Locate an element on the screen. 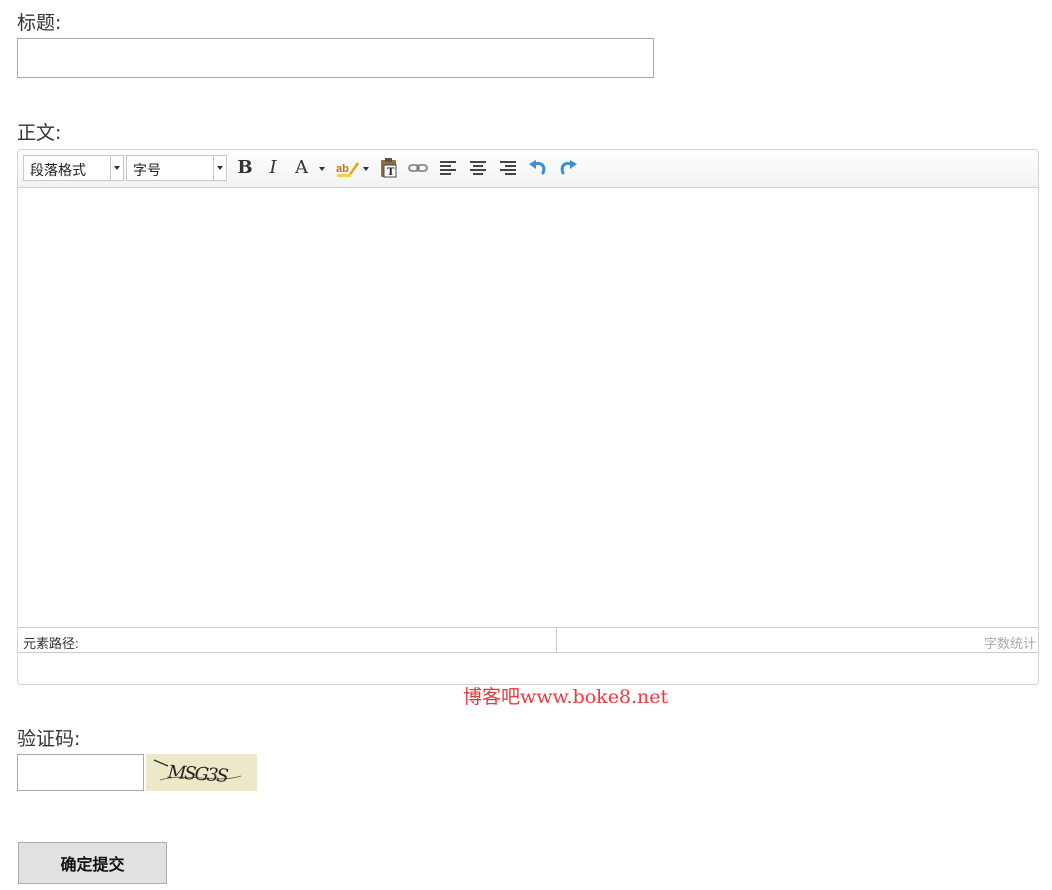  word-count: 字数统计 is located at coordinates (1009, 643).